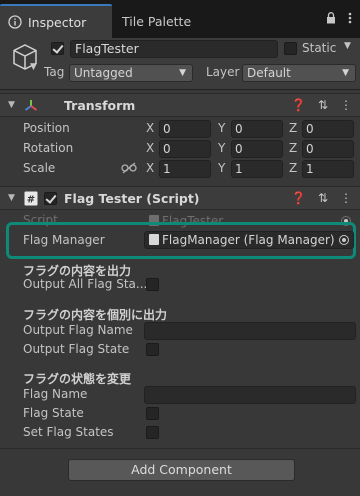 The height and width of the screenshot is (496, 360). What do you see at coordinates (250, 395) in the screenshot?
I see `flag-name-input` at bounding box center [250, 395].